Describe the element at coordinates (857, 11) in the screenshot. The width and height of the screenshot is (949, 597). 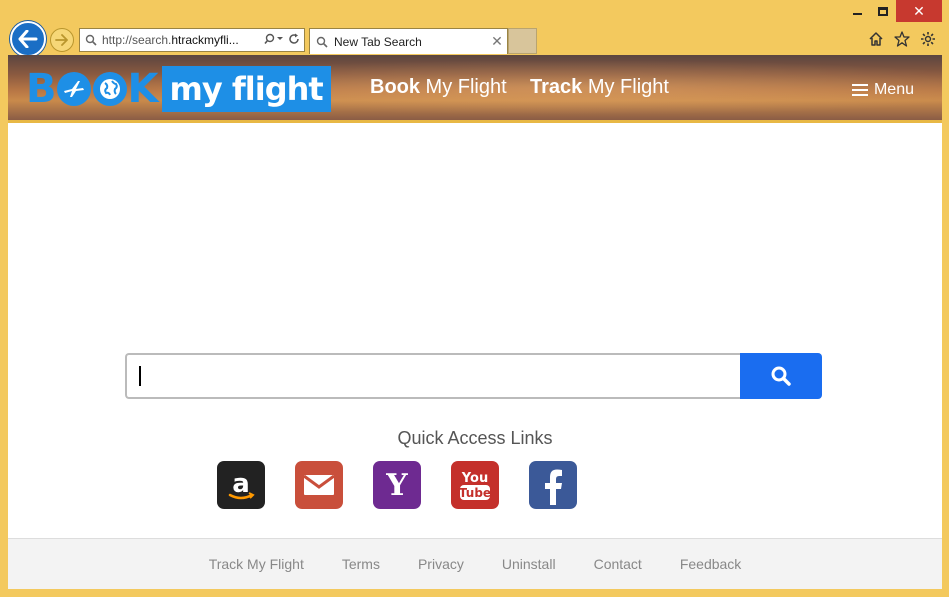
I see `minimize-button` at that location.